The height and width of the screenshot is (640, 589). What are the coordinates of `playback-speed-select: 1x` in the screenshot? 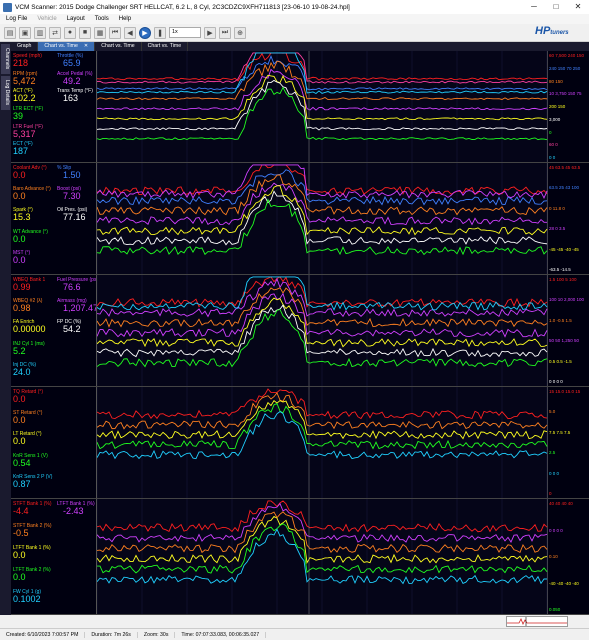 It's located at (185, 32).